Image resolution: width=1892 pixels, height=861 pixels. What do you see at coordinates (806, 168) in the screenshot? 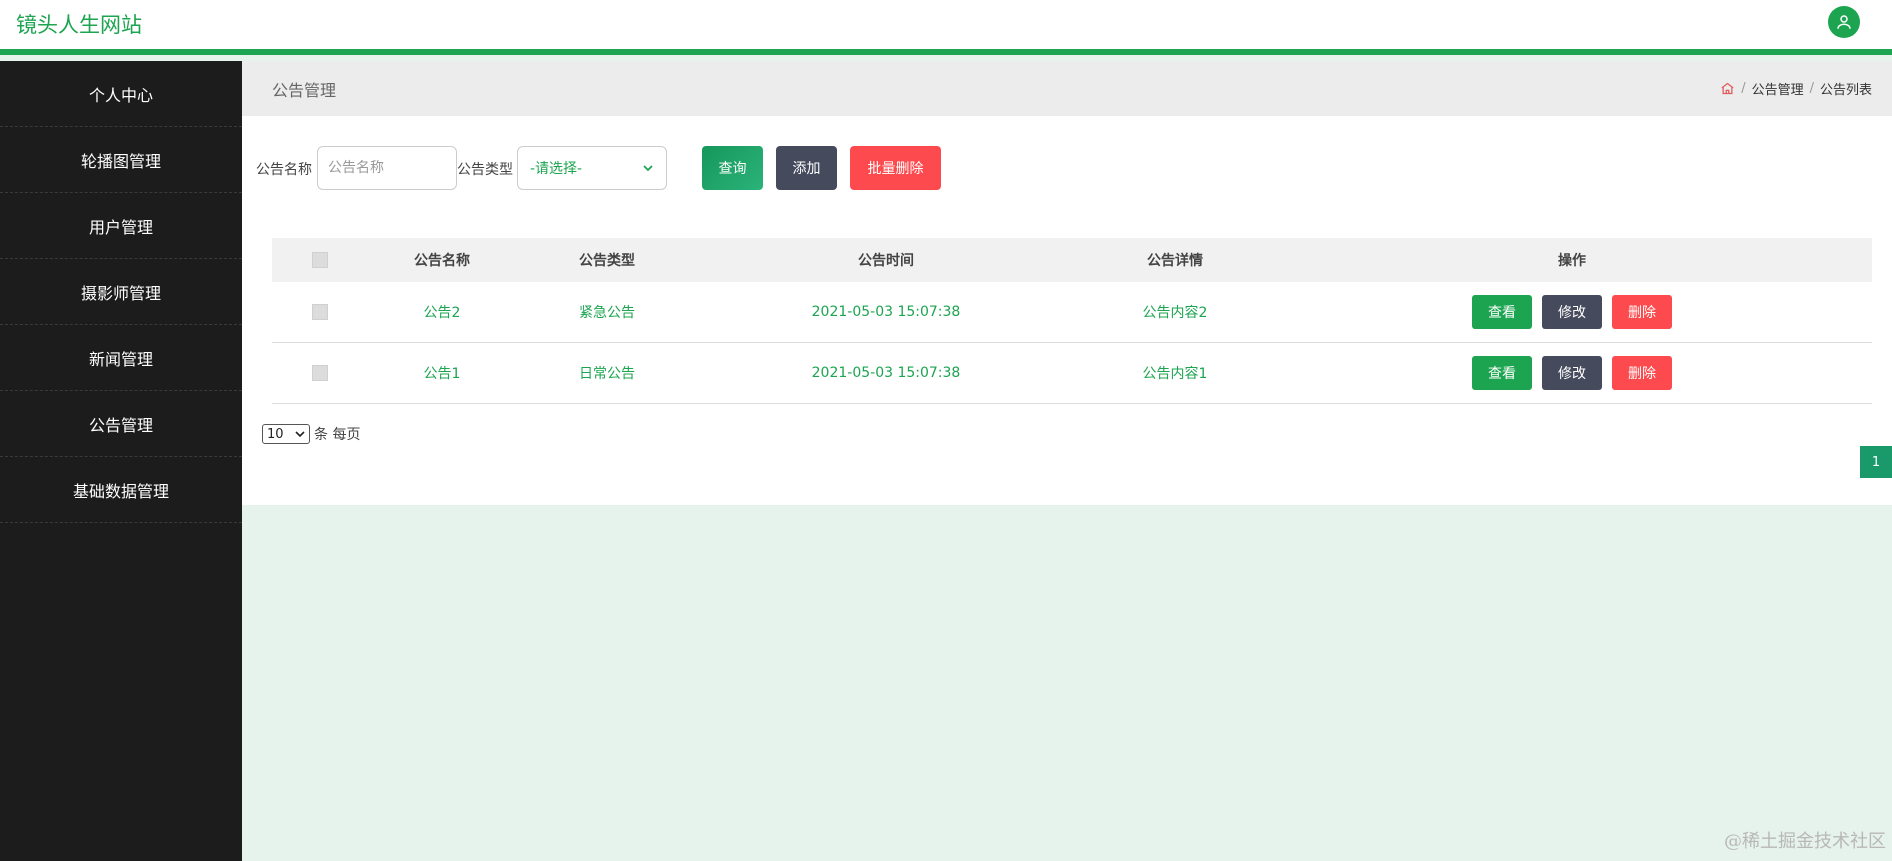
I see `add-button: 添加` at bounding box center [806, 168].